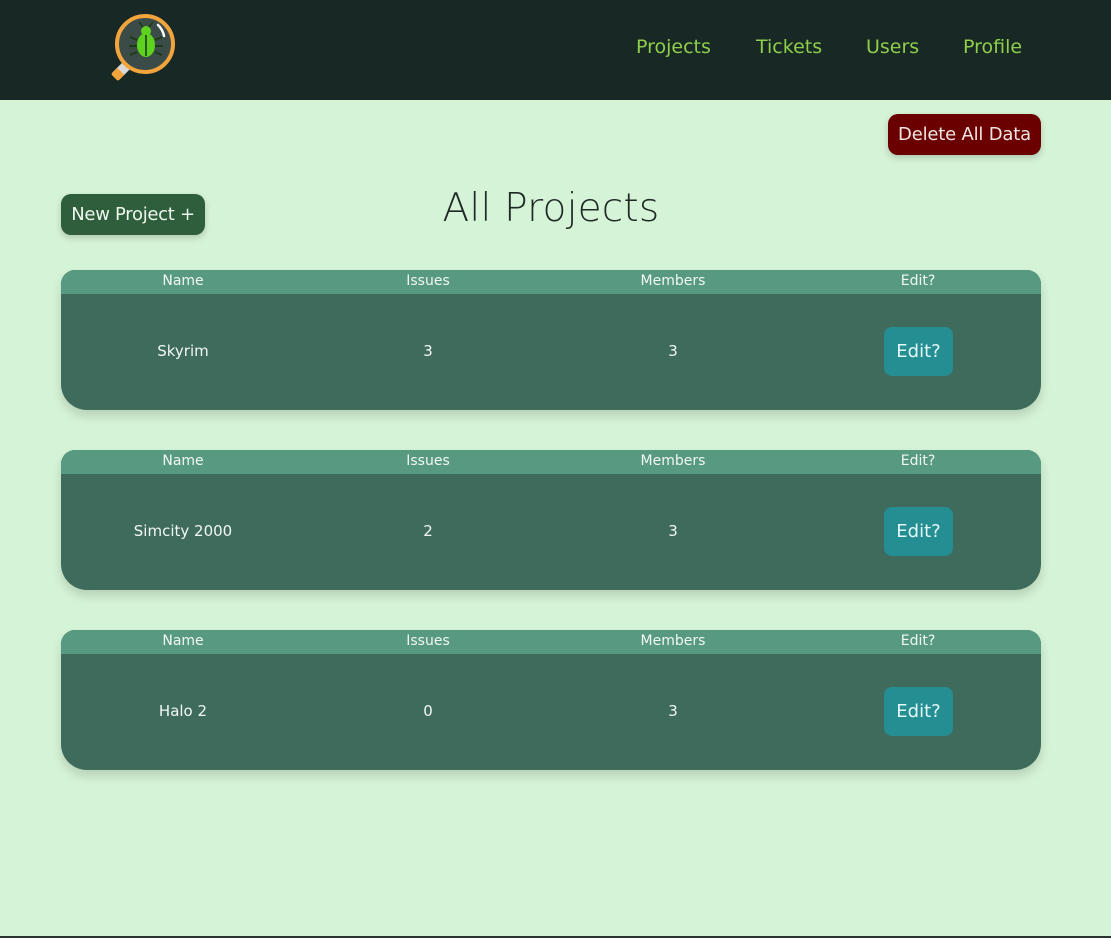 This screenshot has width=1111, height=938. I want to click on nav-link-tickets: Tickets, so click(789, 47).